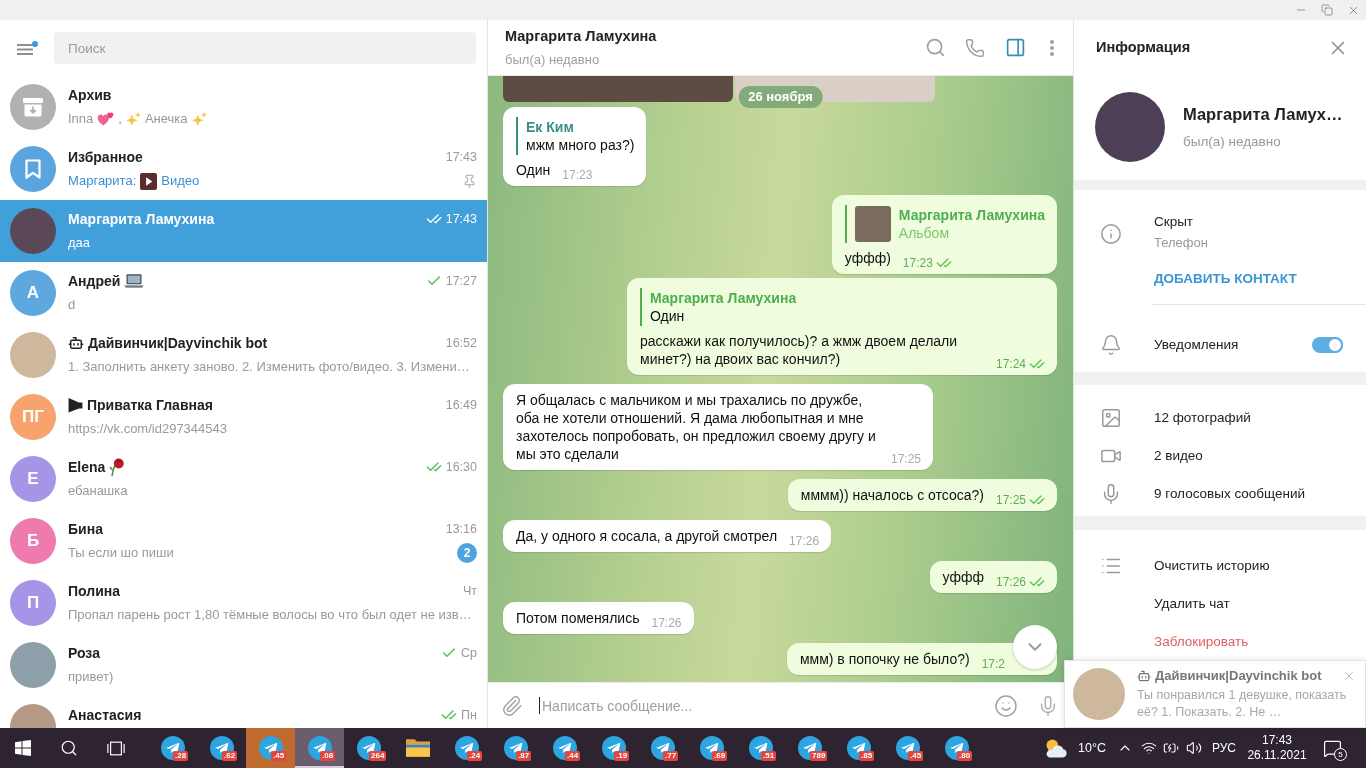 The width and height of the screenshot is (1366, 768). Describe the element at coordinates (512, 705) in the screenshot. I see `paperclip-icon` at that location.